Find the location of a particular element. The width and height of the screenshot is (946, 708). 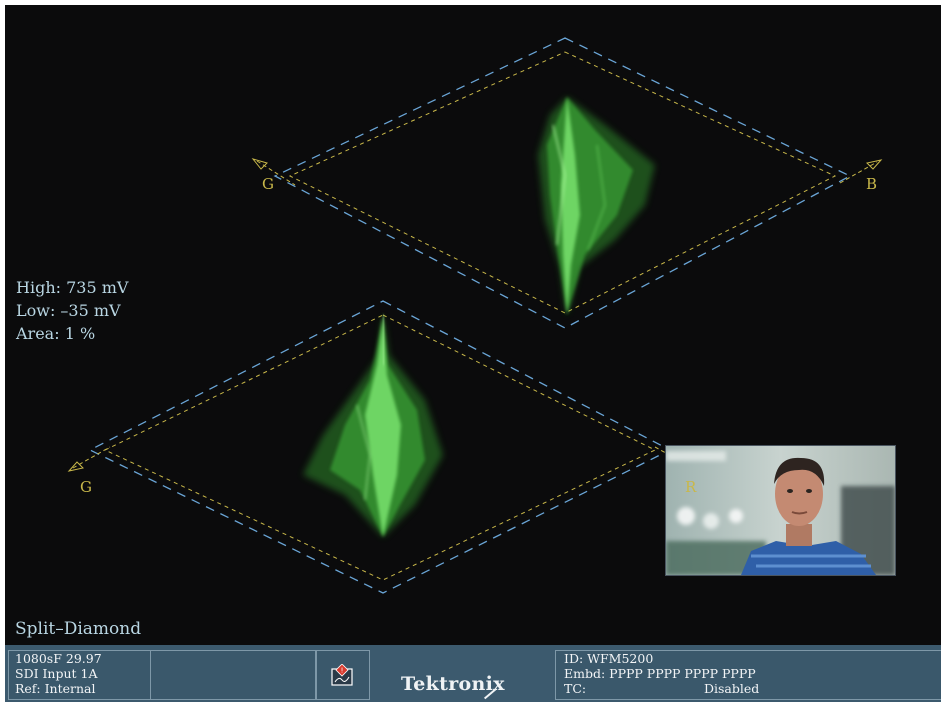

top-diamond-label-g: G is located at coordinates (268, 184).